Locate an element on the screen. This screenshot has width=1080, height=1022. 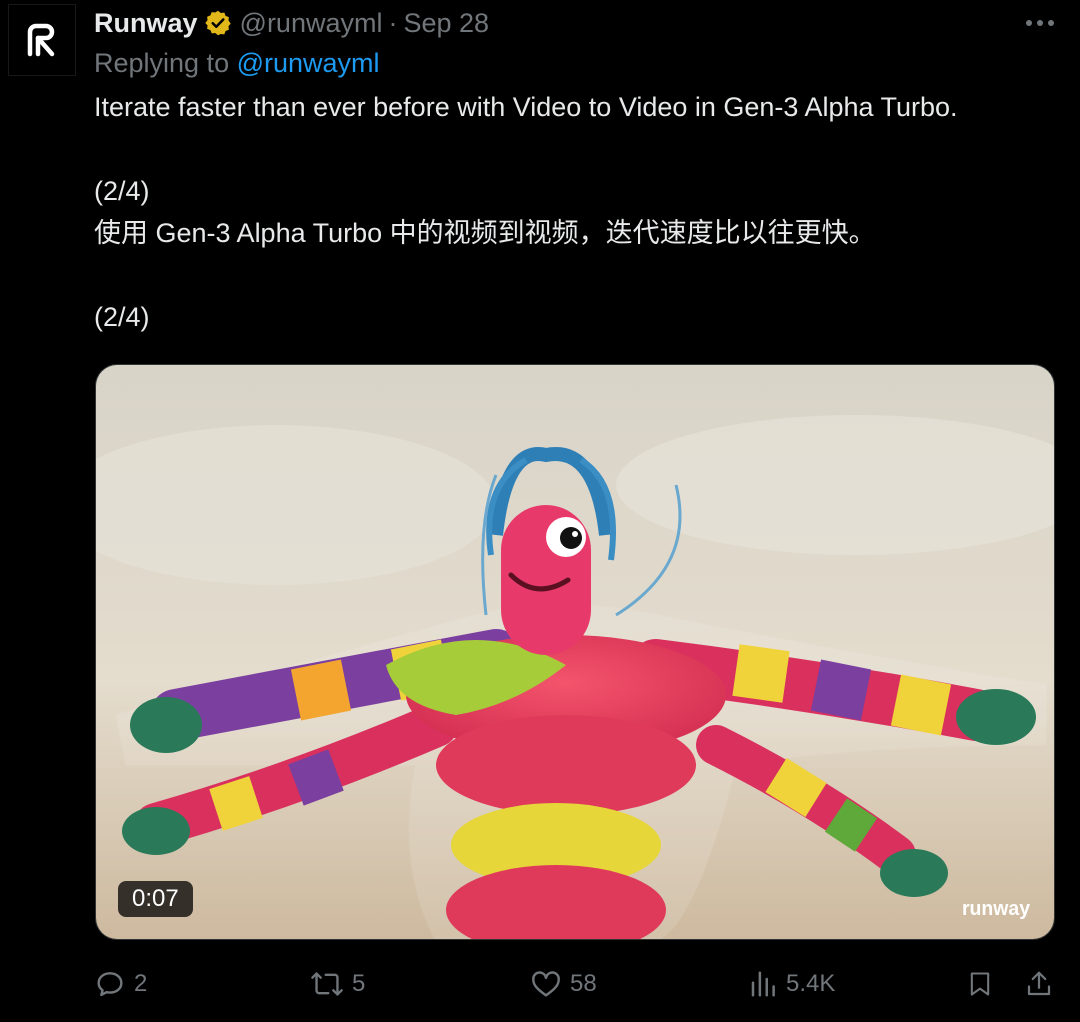
like-button: 58 is located at coordinates (563, 984).